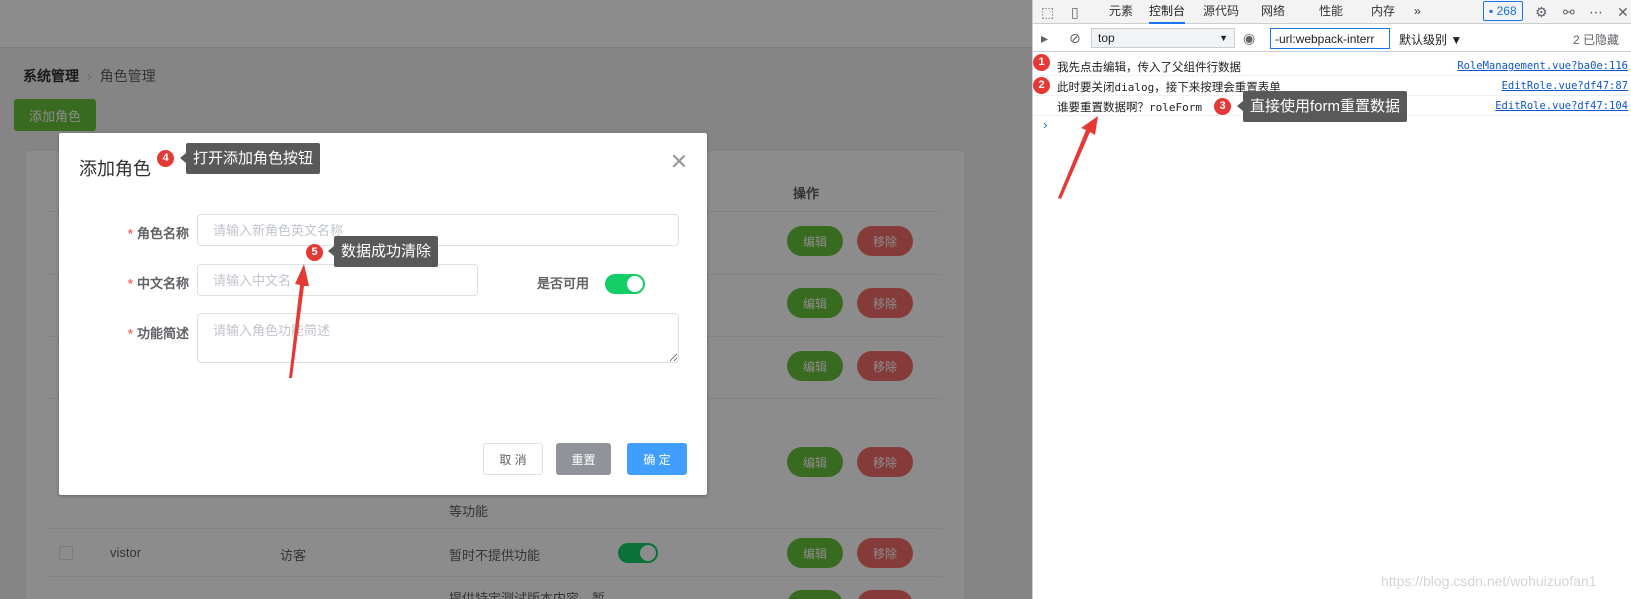 The height and width of the screenshot is (599, 1631). What do you see at coordinates (1383, 11) in the screenshot?
I see `tab-memory: 内存` at bounding box center [1383, 11].